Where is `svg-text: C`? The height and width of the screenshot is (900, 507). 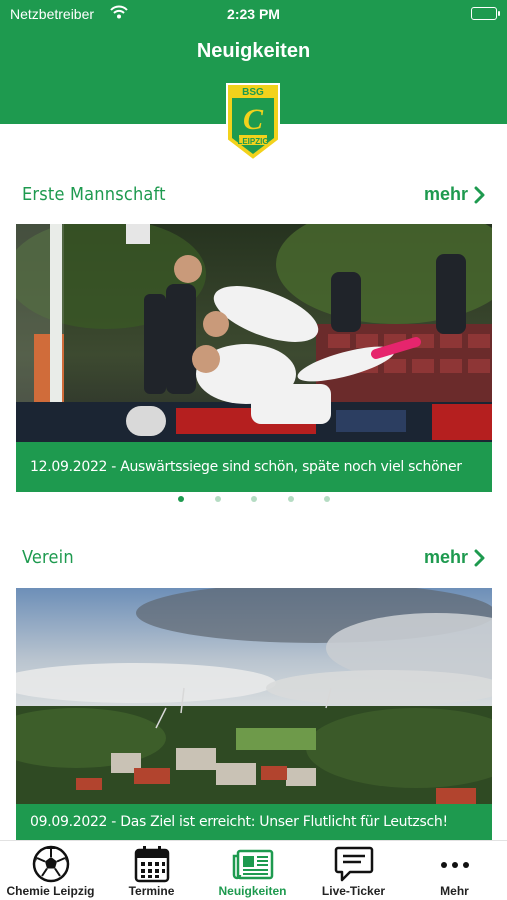
svg-text: C is located at coordinates (253, 119).